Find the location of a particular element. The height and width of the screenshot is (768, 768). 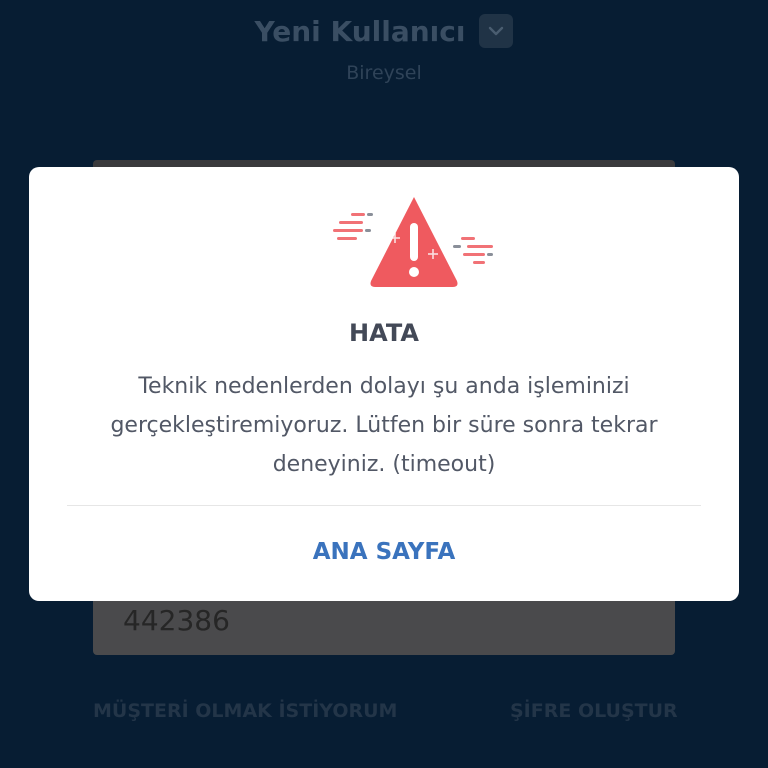

home-button: ANA SAYFA is located at coordinates (384, 552).